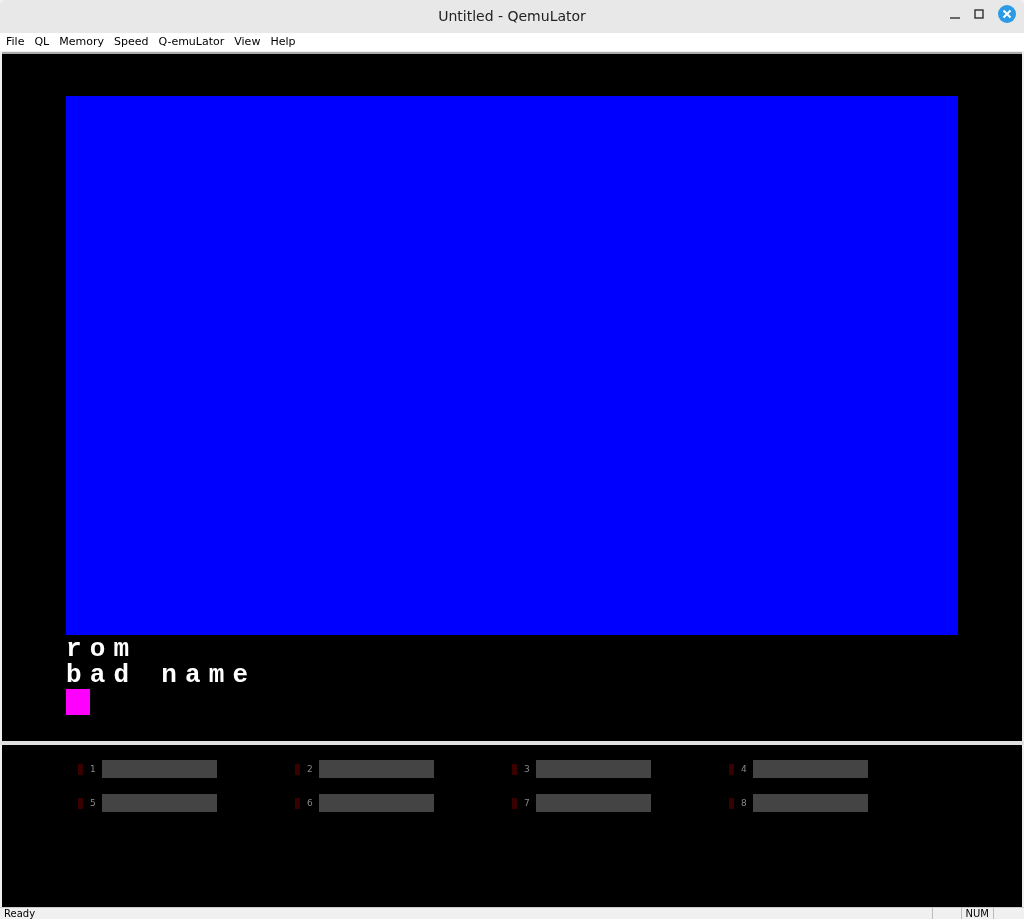 This screenshot has height=919, width=1024. What do you see at coordinates (93, 769) in the screenshot?
I see `drive-number: 1` at bounding box center [93, 769].